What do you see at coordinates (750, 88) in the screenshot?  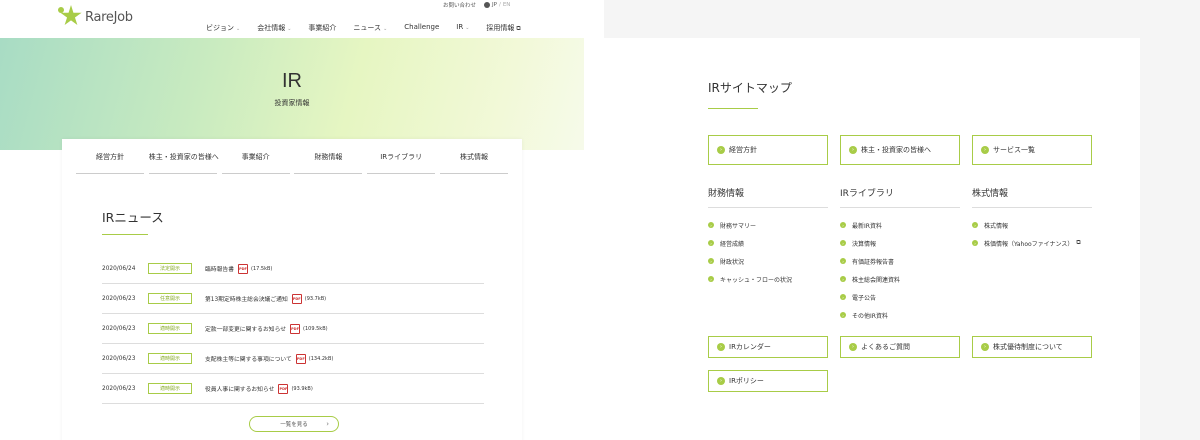 I see `sitemap-heading: IRサイトマップ` at bounding box center [750, 88].